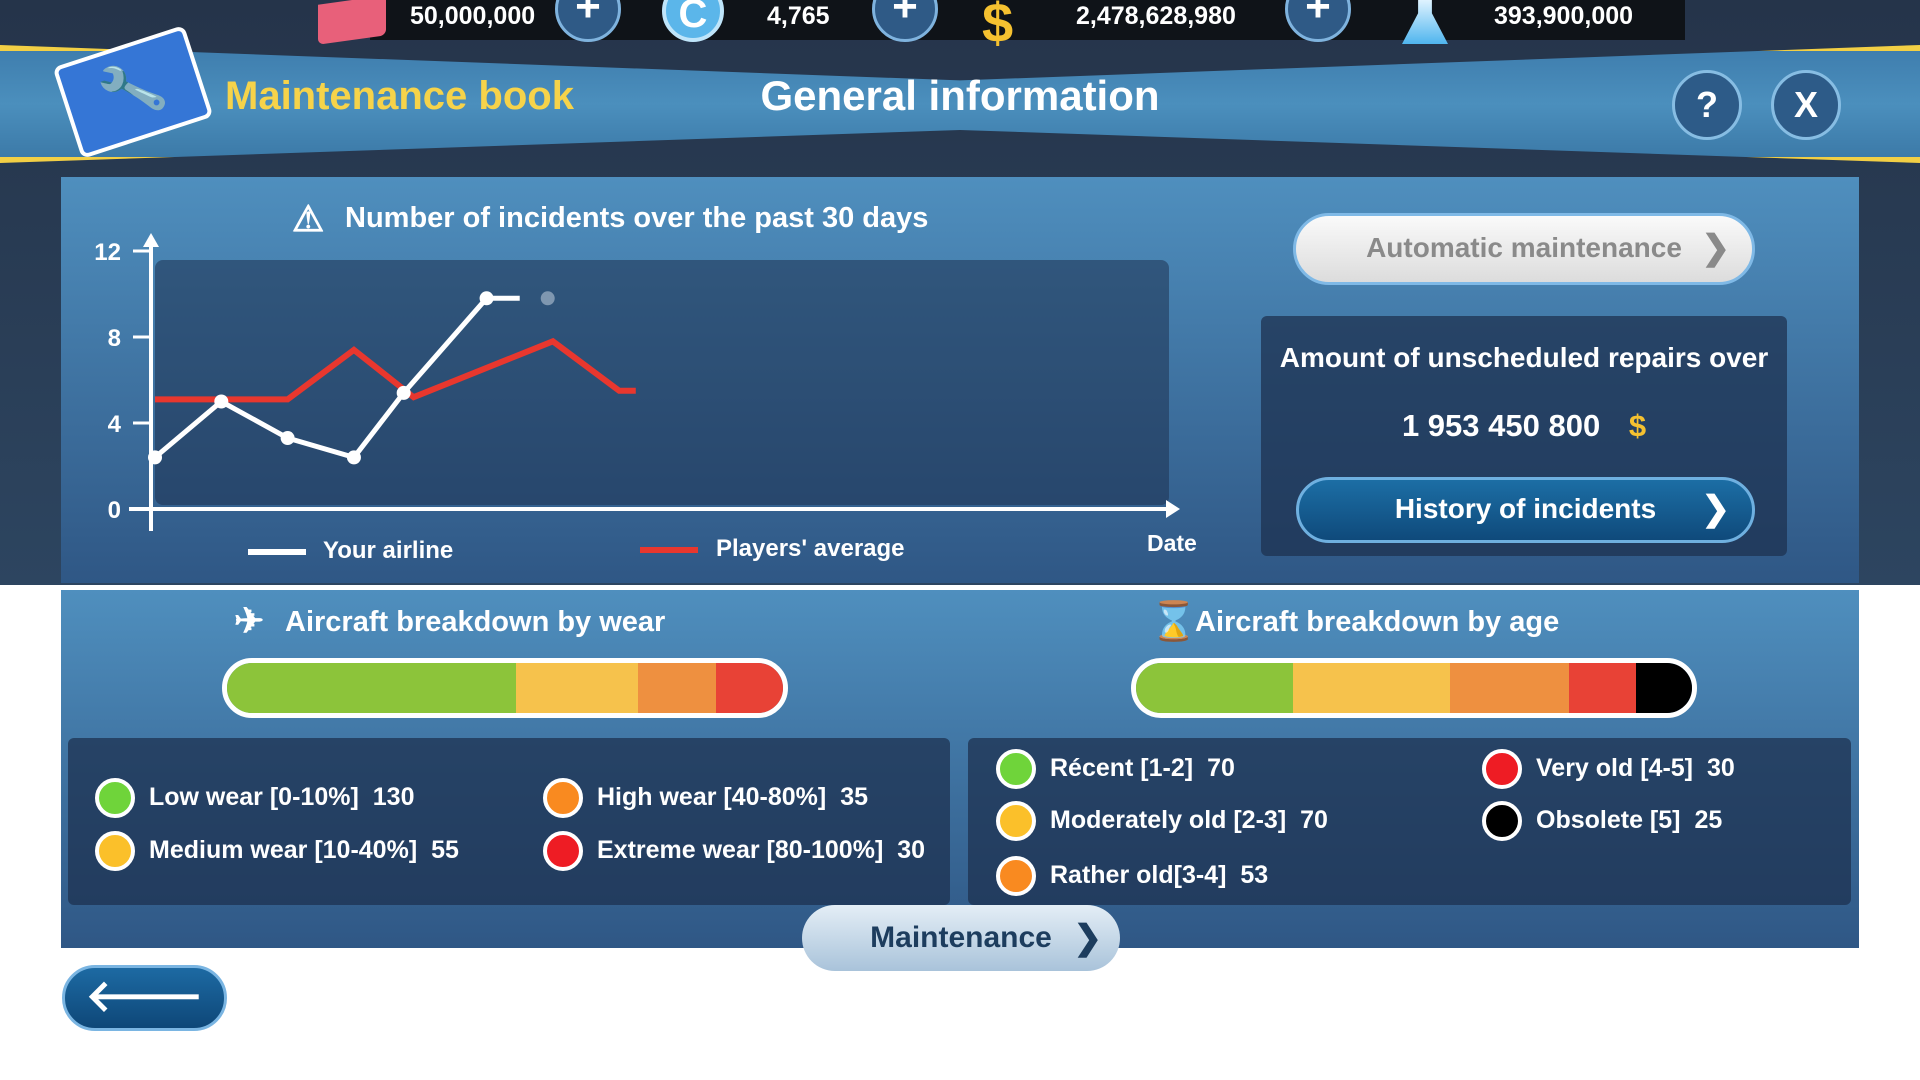 The height and width of the screenshot is (1080, 1920). I want to click on maintenance-label: Maintenance, so click(961, 937).